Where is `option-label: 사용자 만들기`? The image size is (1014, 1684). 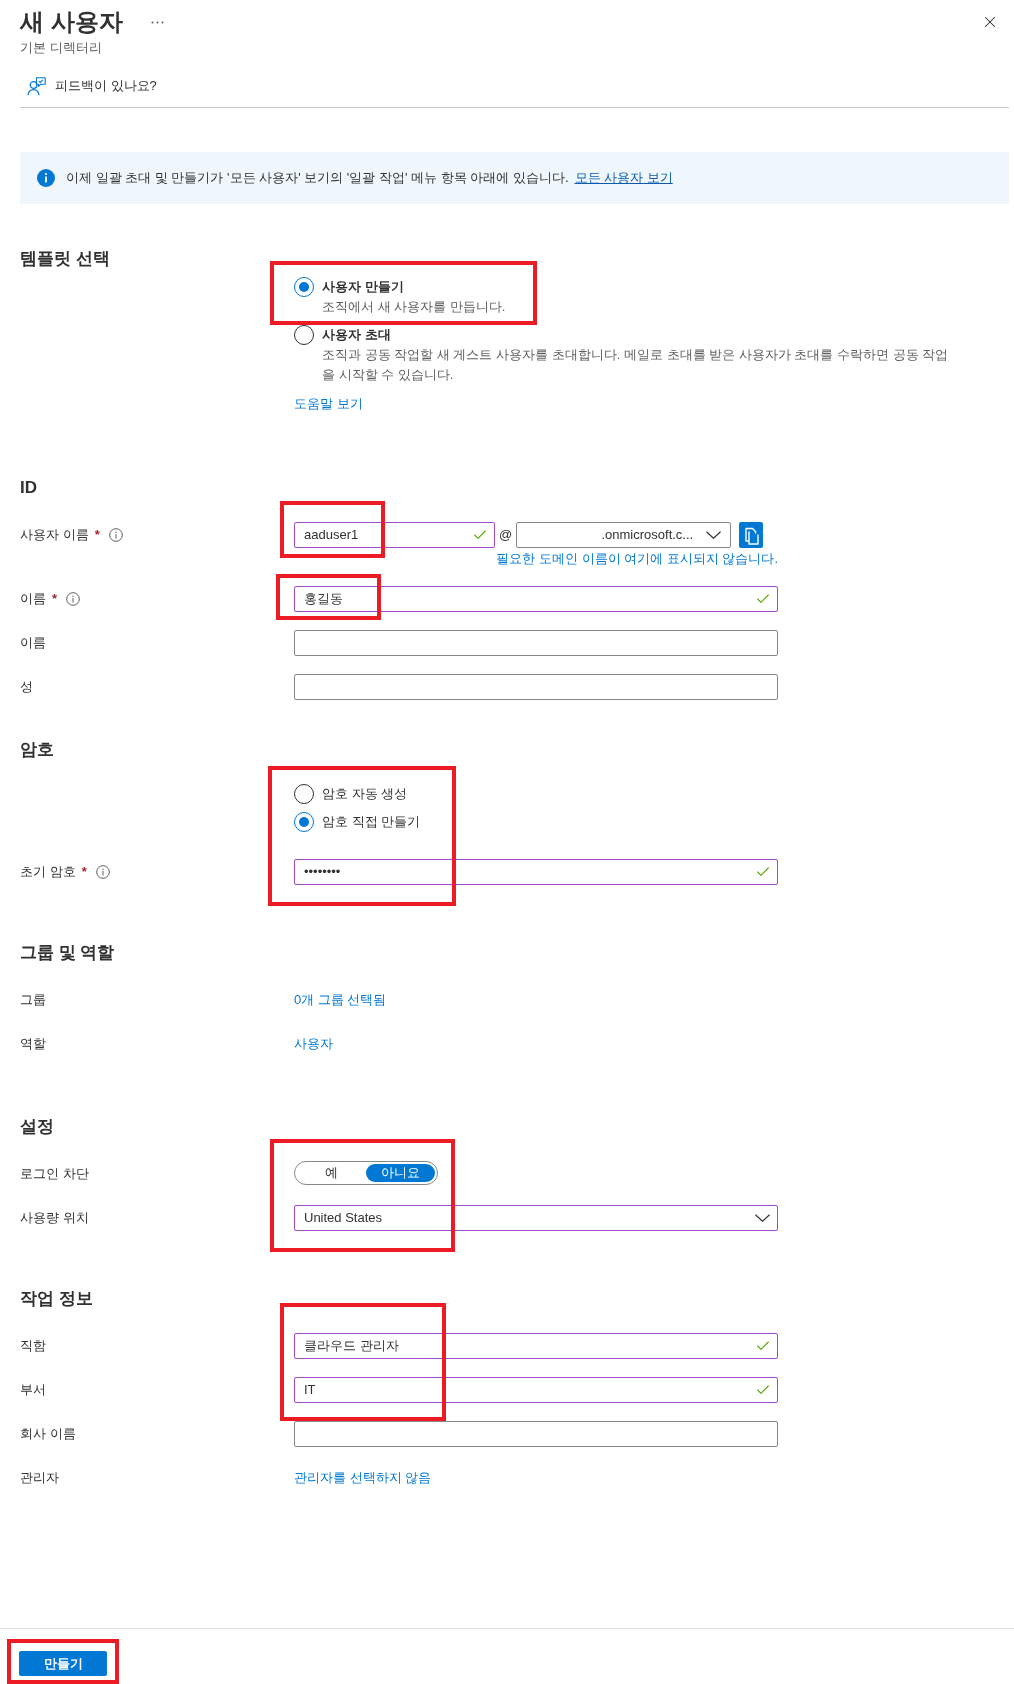 option-label: 사용자 만들기 is located at coordinates (414, 287).